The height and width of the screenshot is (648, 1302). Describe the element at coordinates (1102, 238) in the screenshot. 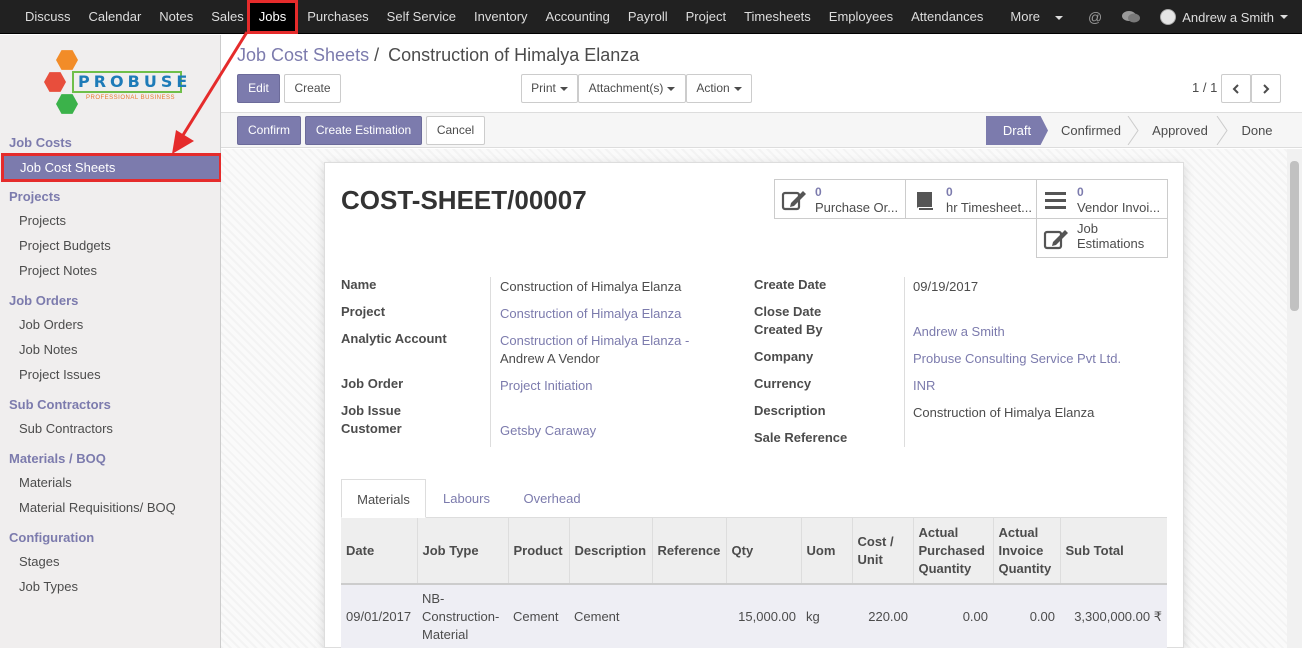

I see `job-estimations-smart-button: Job Estimations` at that location.